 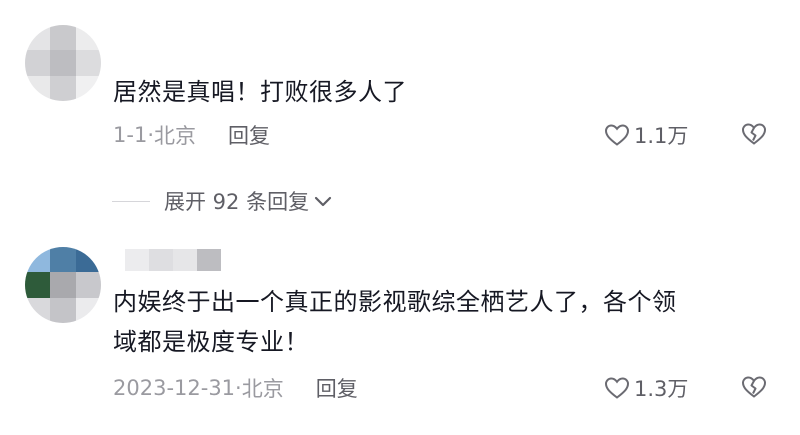 What do you see at coordinates (131, 201) in the screenshot?
I see `divider-line` at bounding box center [131, 201].